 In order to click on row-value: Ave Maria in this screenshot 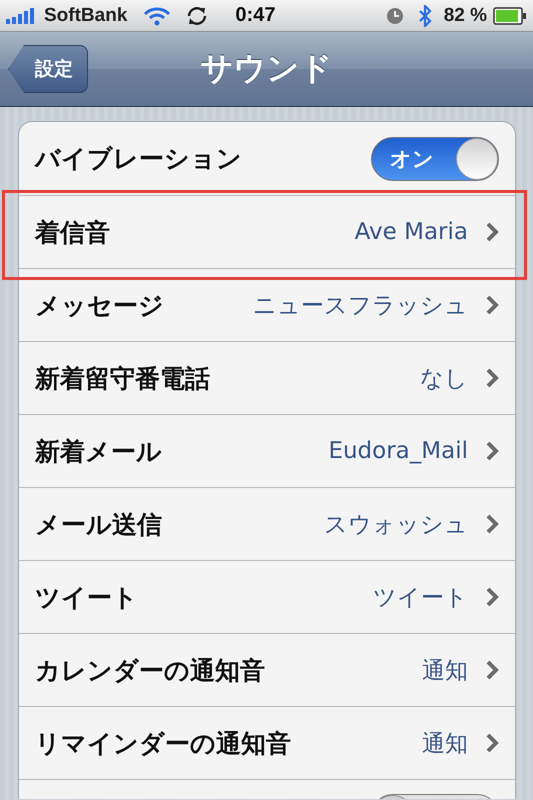, I will do `click(411, 232)`.